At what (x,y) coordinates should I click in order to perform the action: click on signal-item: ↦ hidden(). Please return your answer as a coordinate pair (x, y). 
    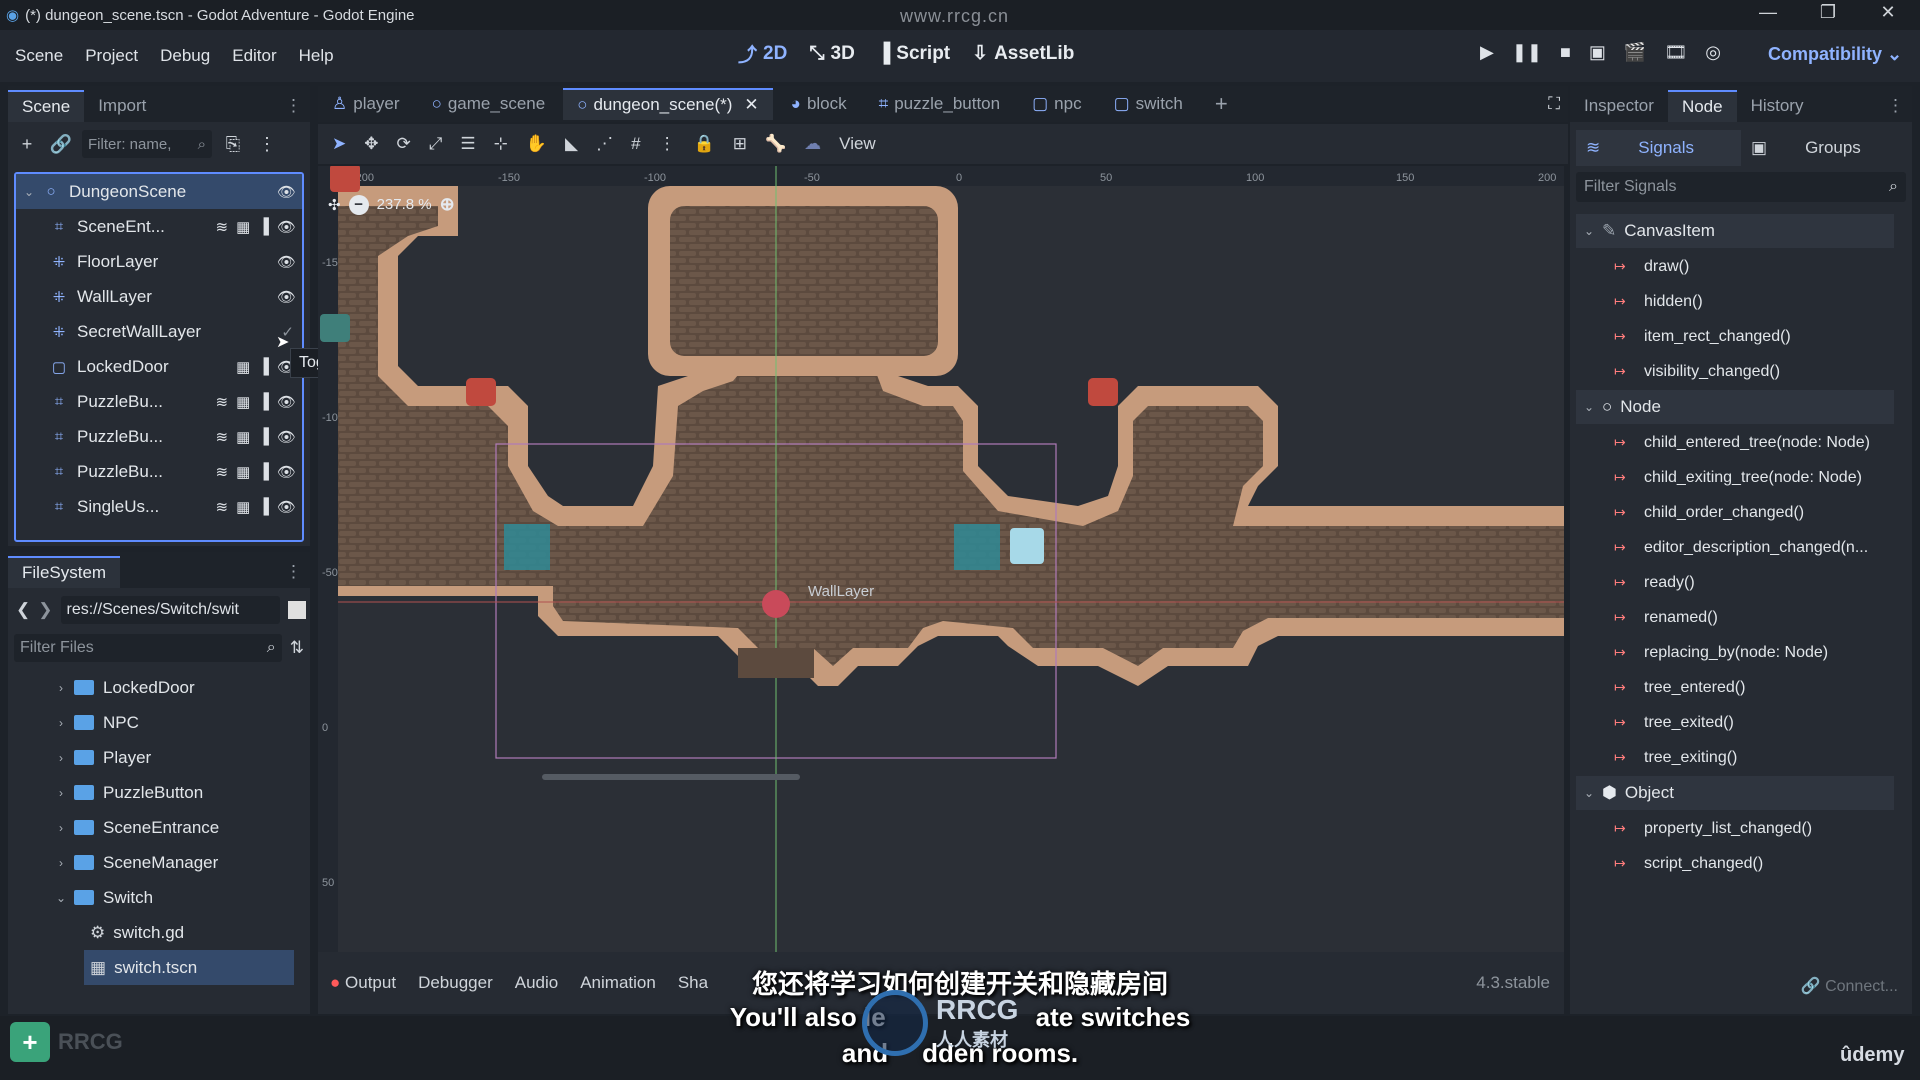
    Looking at the image, I should click on (1636, 301).